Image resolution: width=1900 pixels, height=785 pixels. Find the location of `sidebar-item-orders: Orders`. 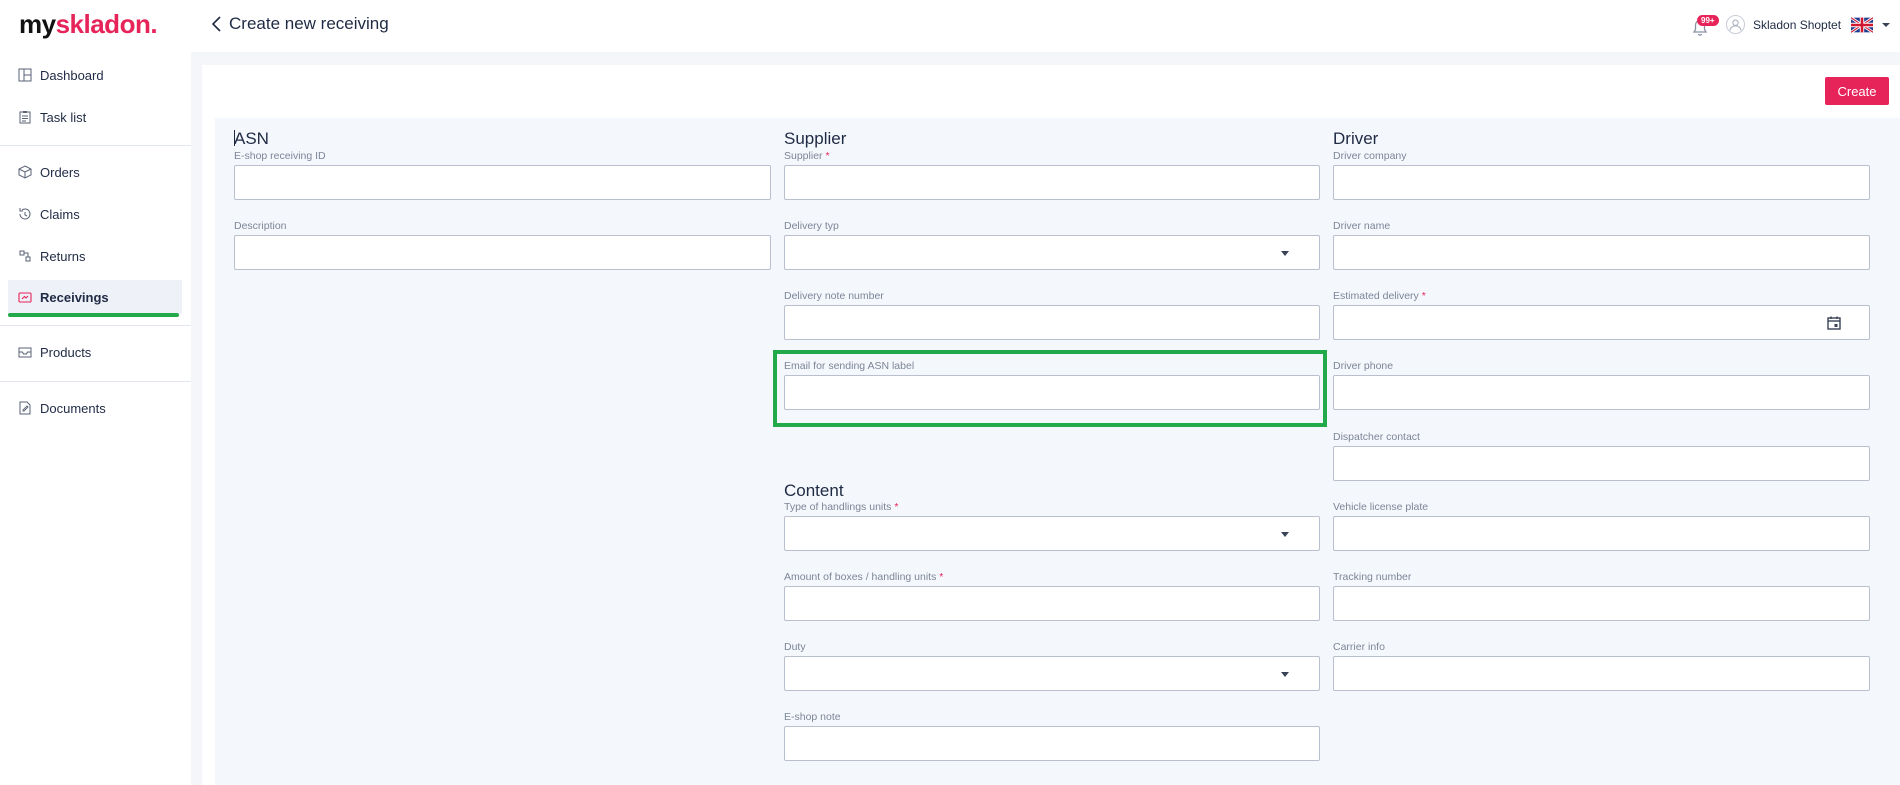

sidebar-item-orders: Orders is located at coordinates (95, 172).